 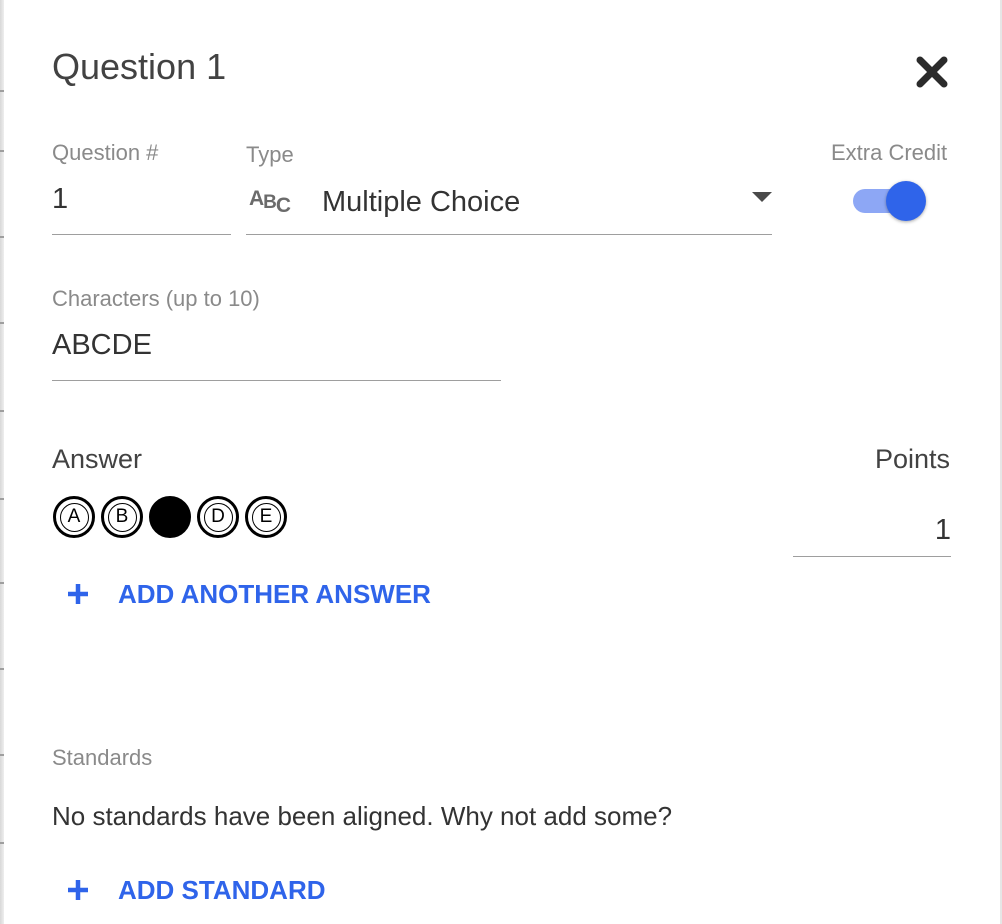 What do you see at coordinates (141, 234) in the screenshot?
I see `question-number-underline` at bounding box center [141, 234].